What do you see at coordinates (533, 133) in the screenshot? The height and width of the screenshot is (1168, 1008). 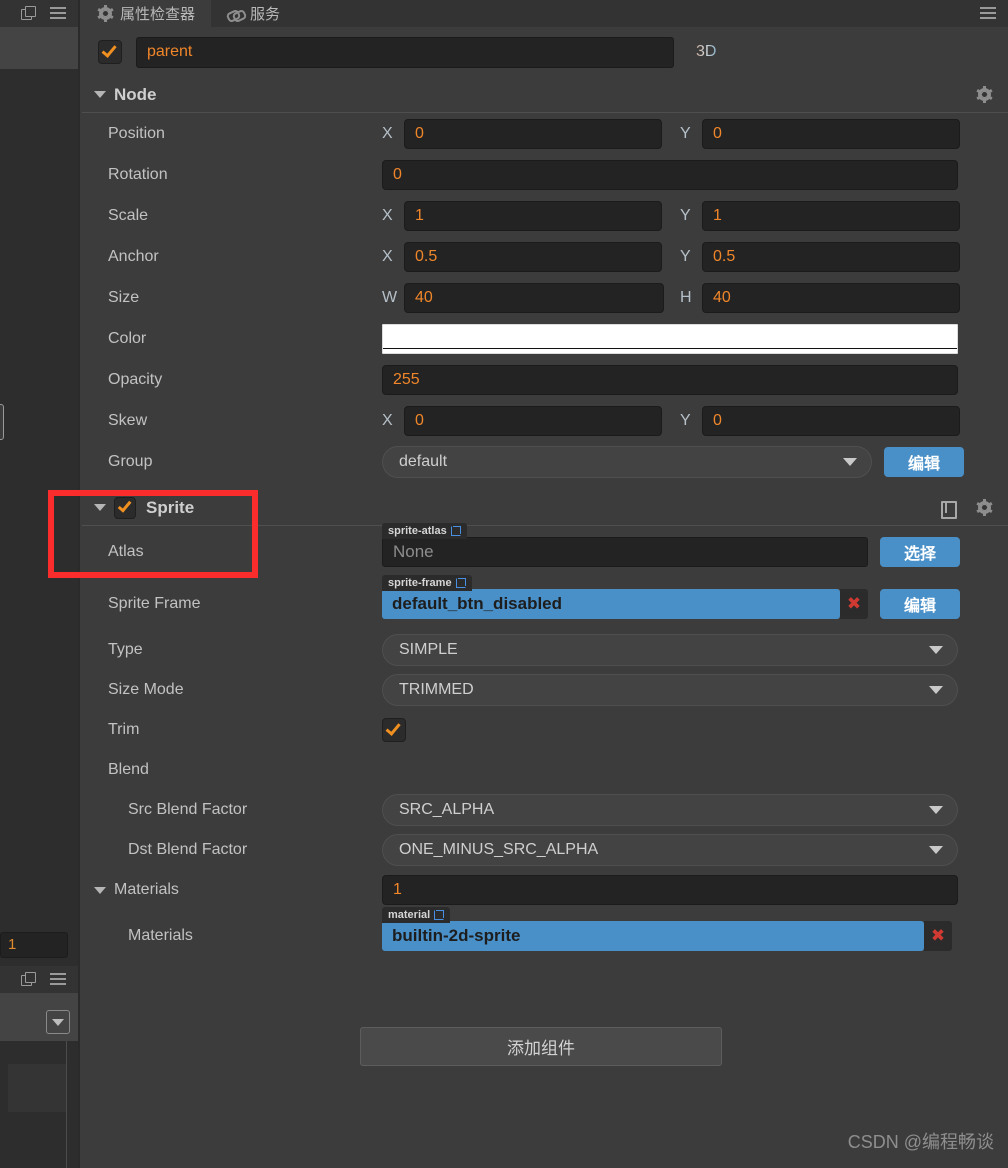 I see `position-x-input: 0` at bounding box center [533, 133].